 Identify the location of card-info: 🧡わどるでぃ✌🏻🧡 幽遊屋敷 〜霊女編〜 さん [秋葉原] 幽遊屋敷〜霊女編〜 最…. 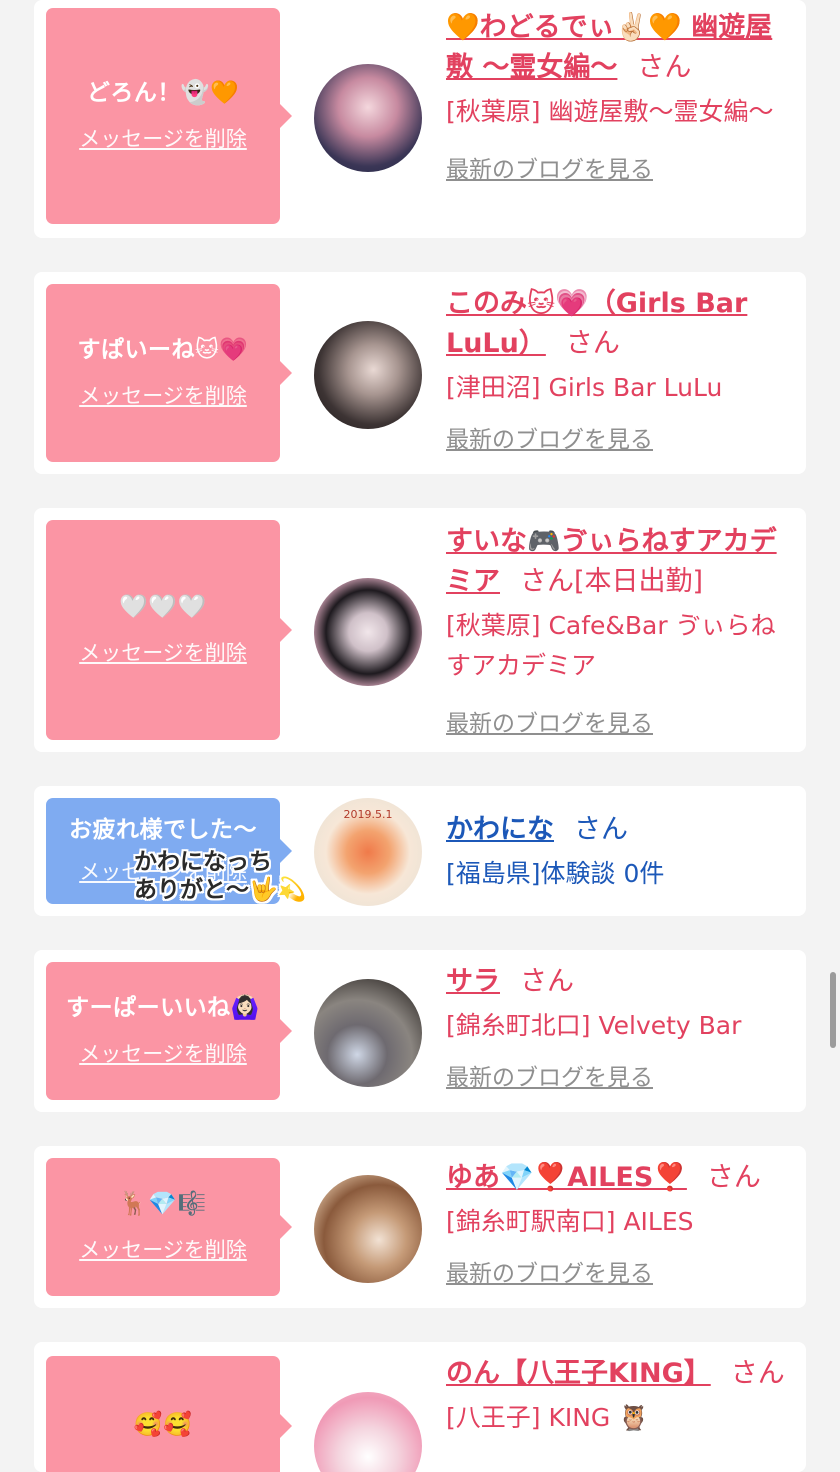
(618, 96).